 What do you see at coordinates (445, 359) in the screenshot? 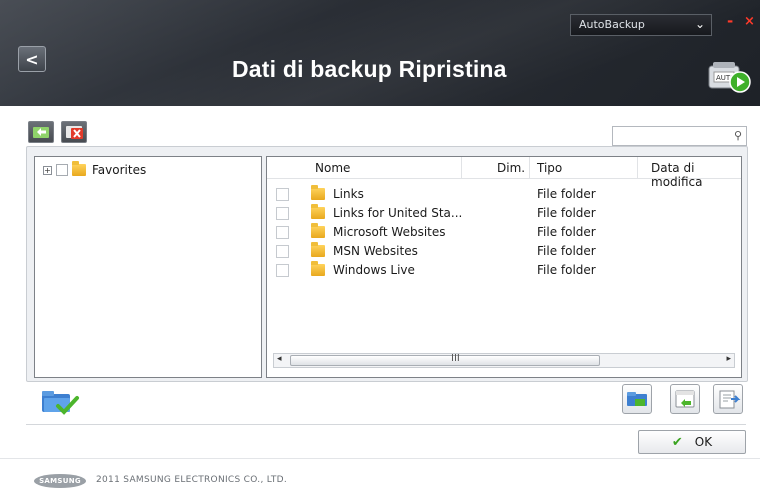
I see `scrollbar-thumb: III` at bounding box center [445, 359].